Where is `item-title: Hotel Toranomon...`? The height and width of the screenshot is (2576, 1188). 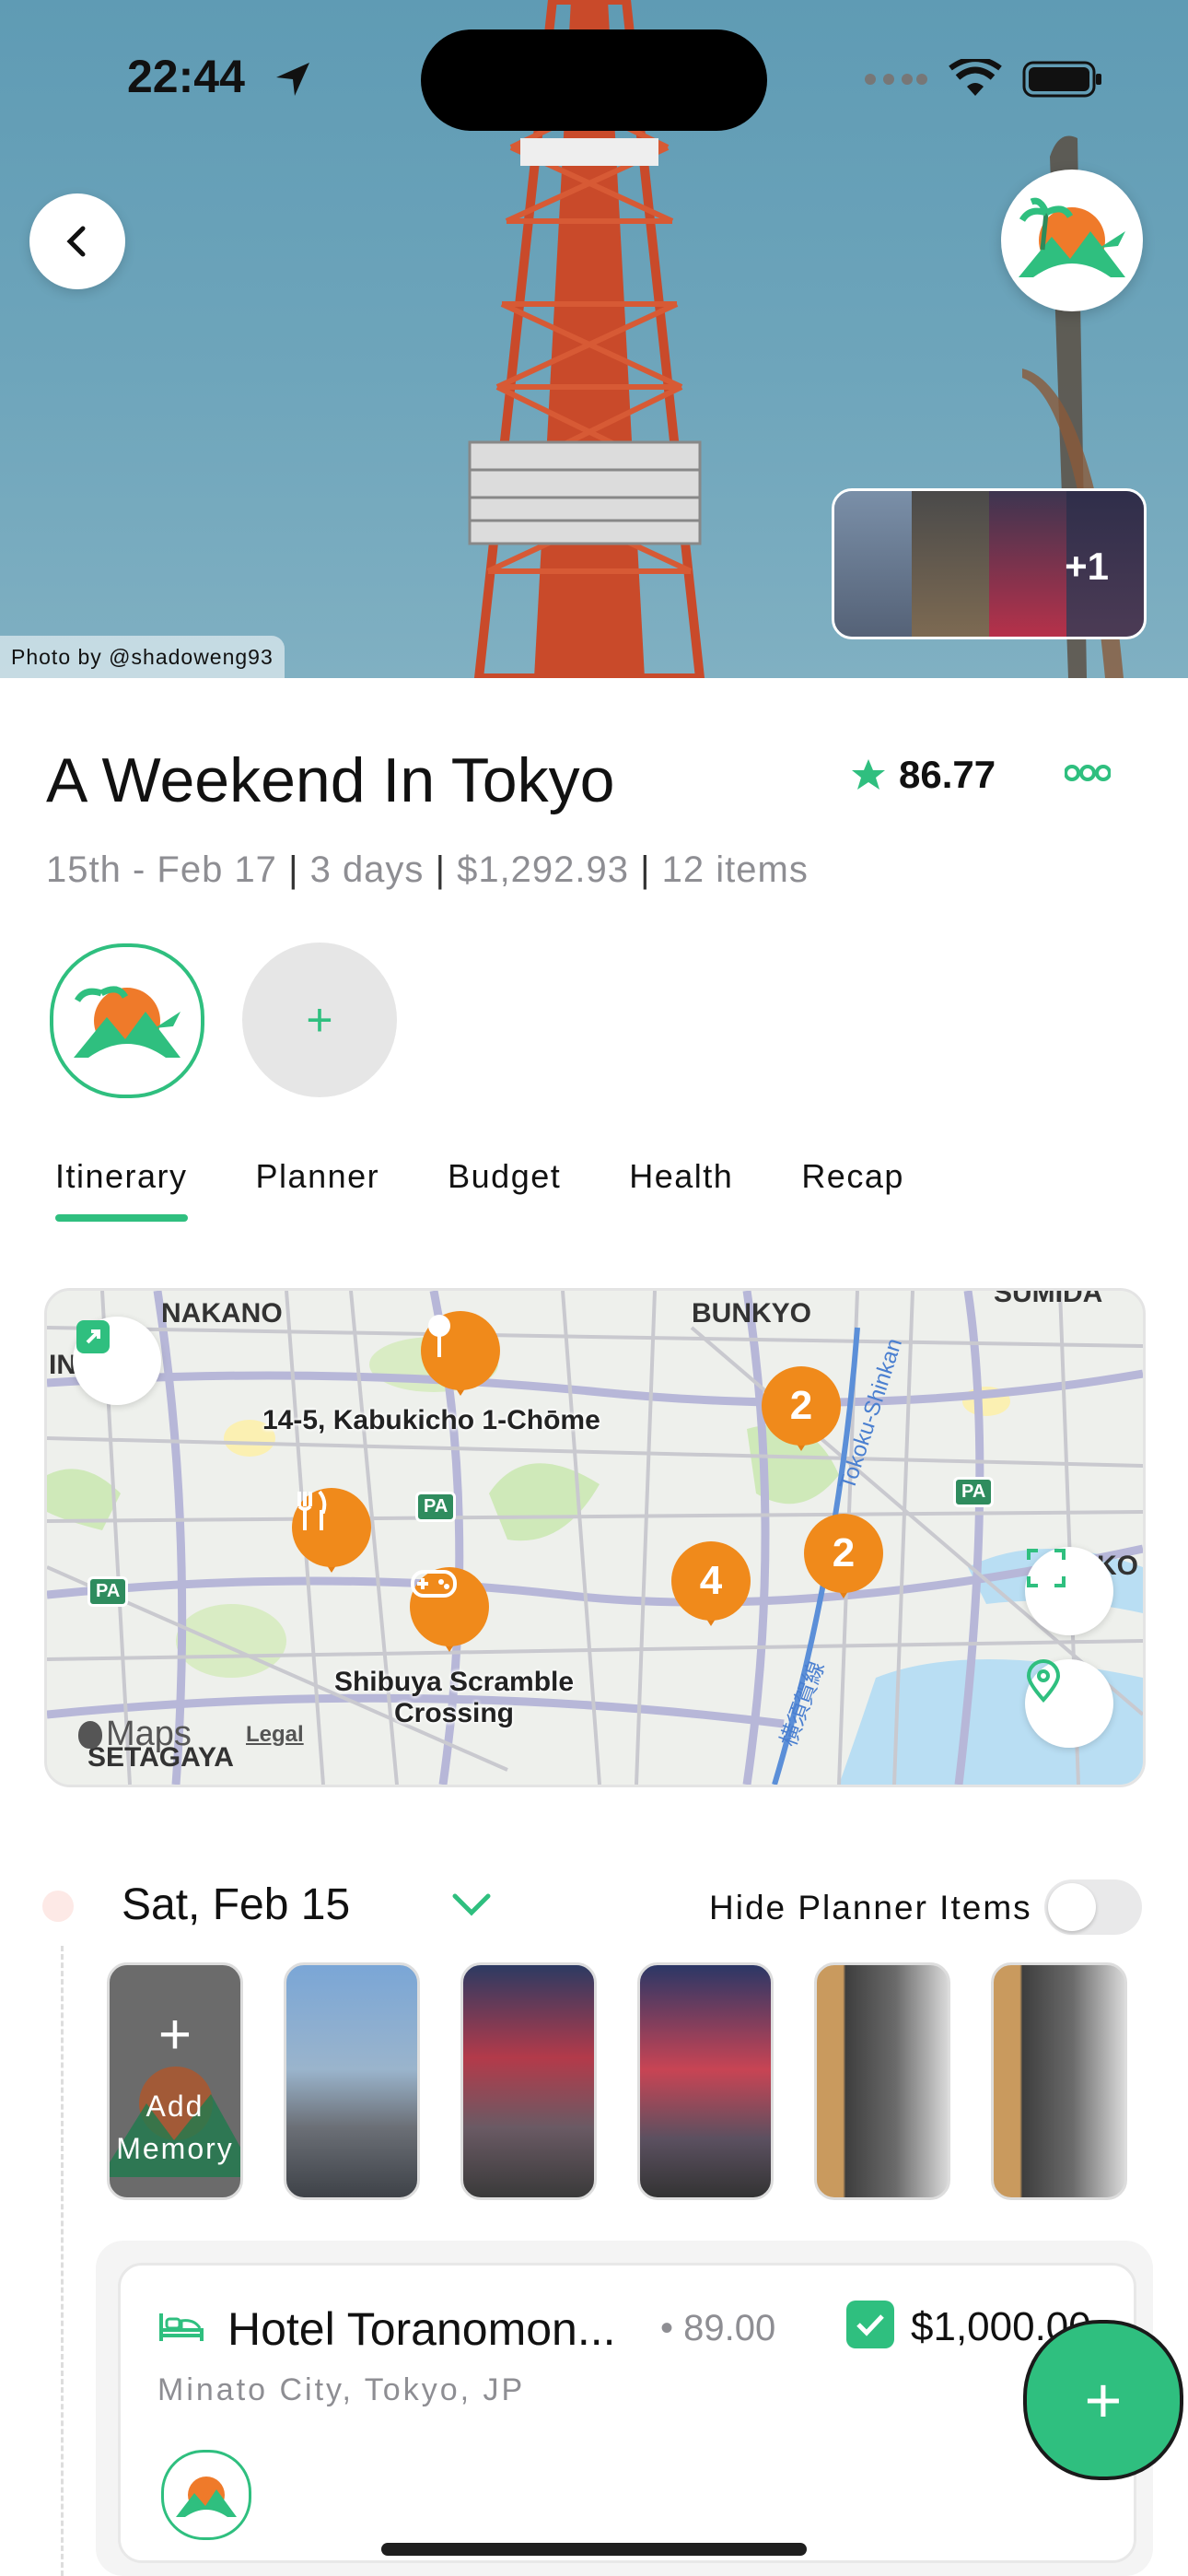 item-title: Hotel Toranomon... is located at coordinates (421, 2329).